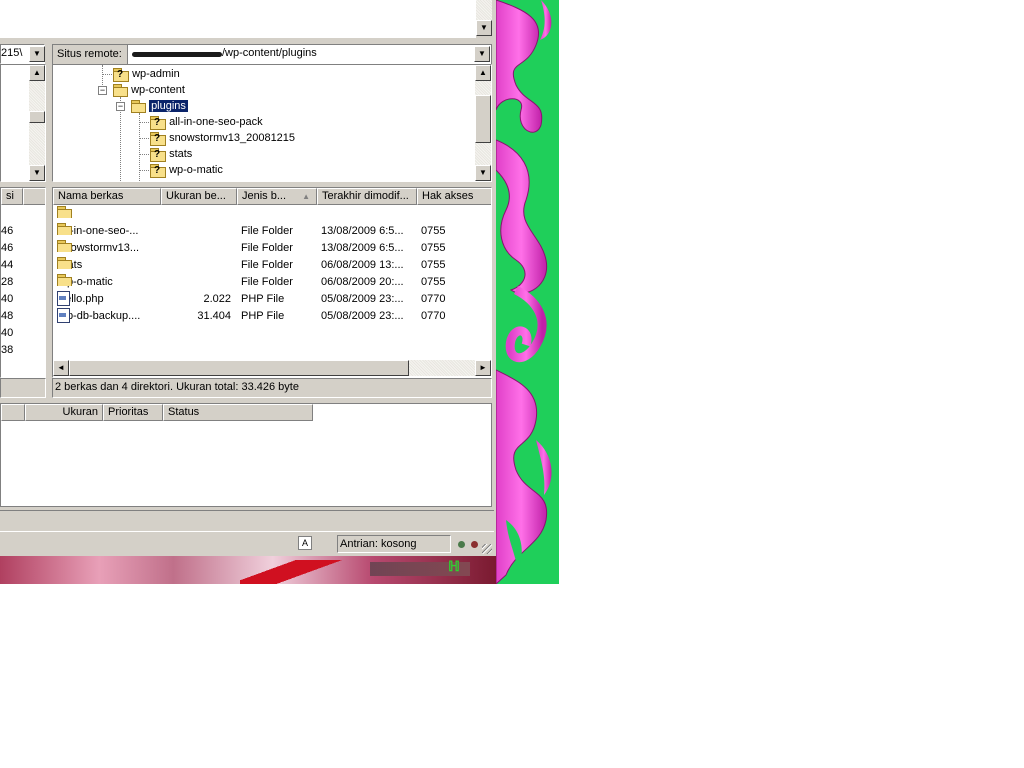 The image size is (1024, 768). What do you see at coordinates (484, 11) in the screenshot?
I see `upper-scrollbar-track` at bounding box center [484, 11].